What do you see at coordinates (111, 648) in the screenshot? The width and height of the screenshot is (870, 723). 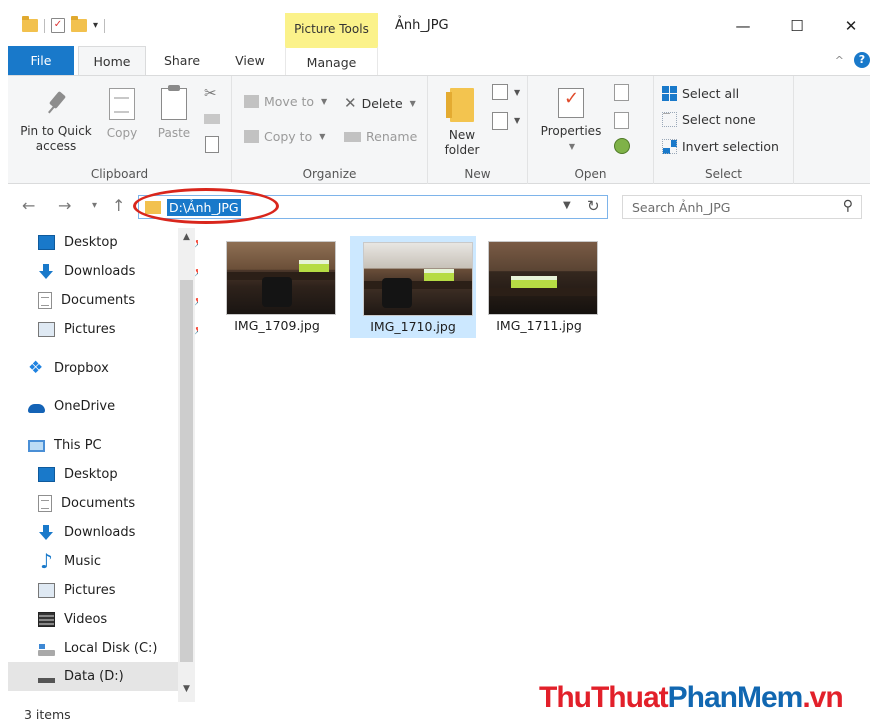 I see `nav-label: Local Disk (C:)` at bounding box center [111, 648].